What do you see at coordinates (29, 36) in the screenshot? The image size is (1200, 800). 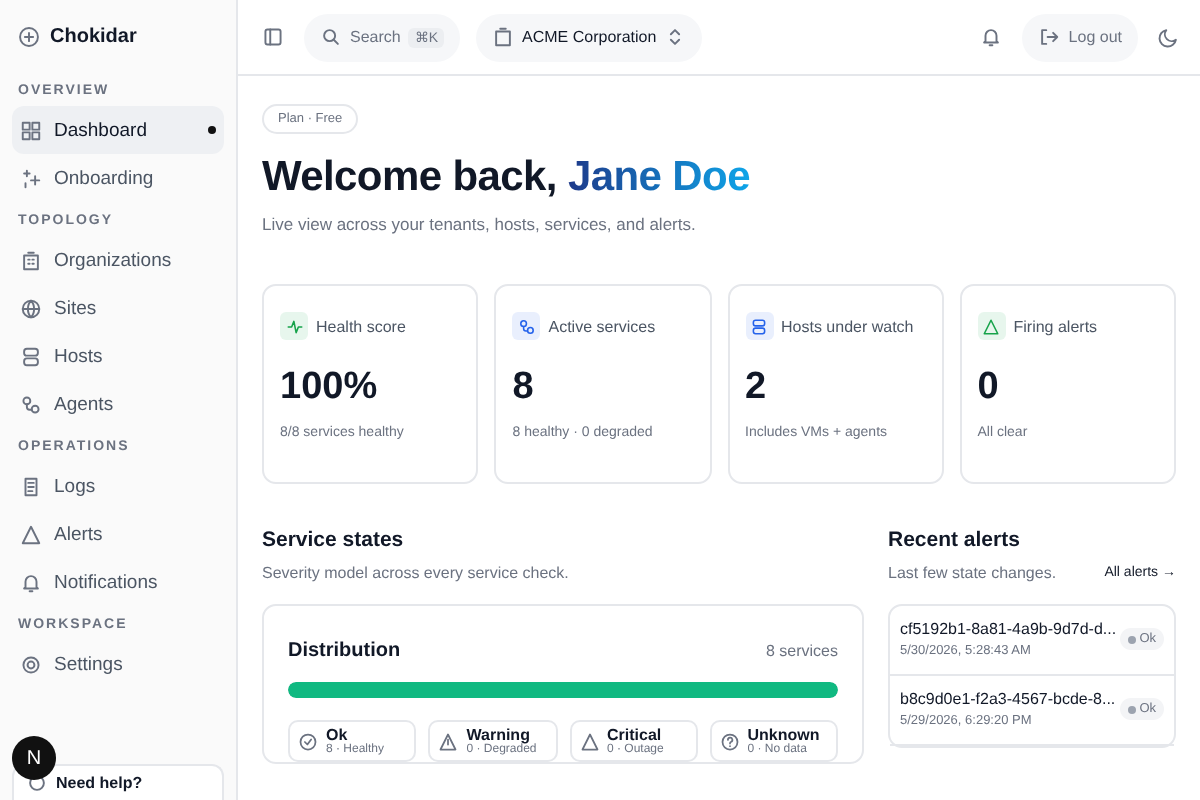 I see `logo-icon` at bounding box center [29, 36].